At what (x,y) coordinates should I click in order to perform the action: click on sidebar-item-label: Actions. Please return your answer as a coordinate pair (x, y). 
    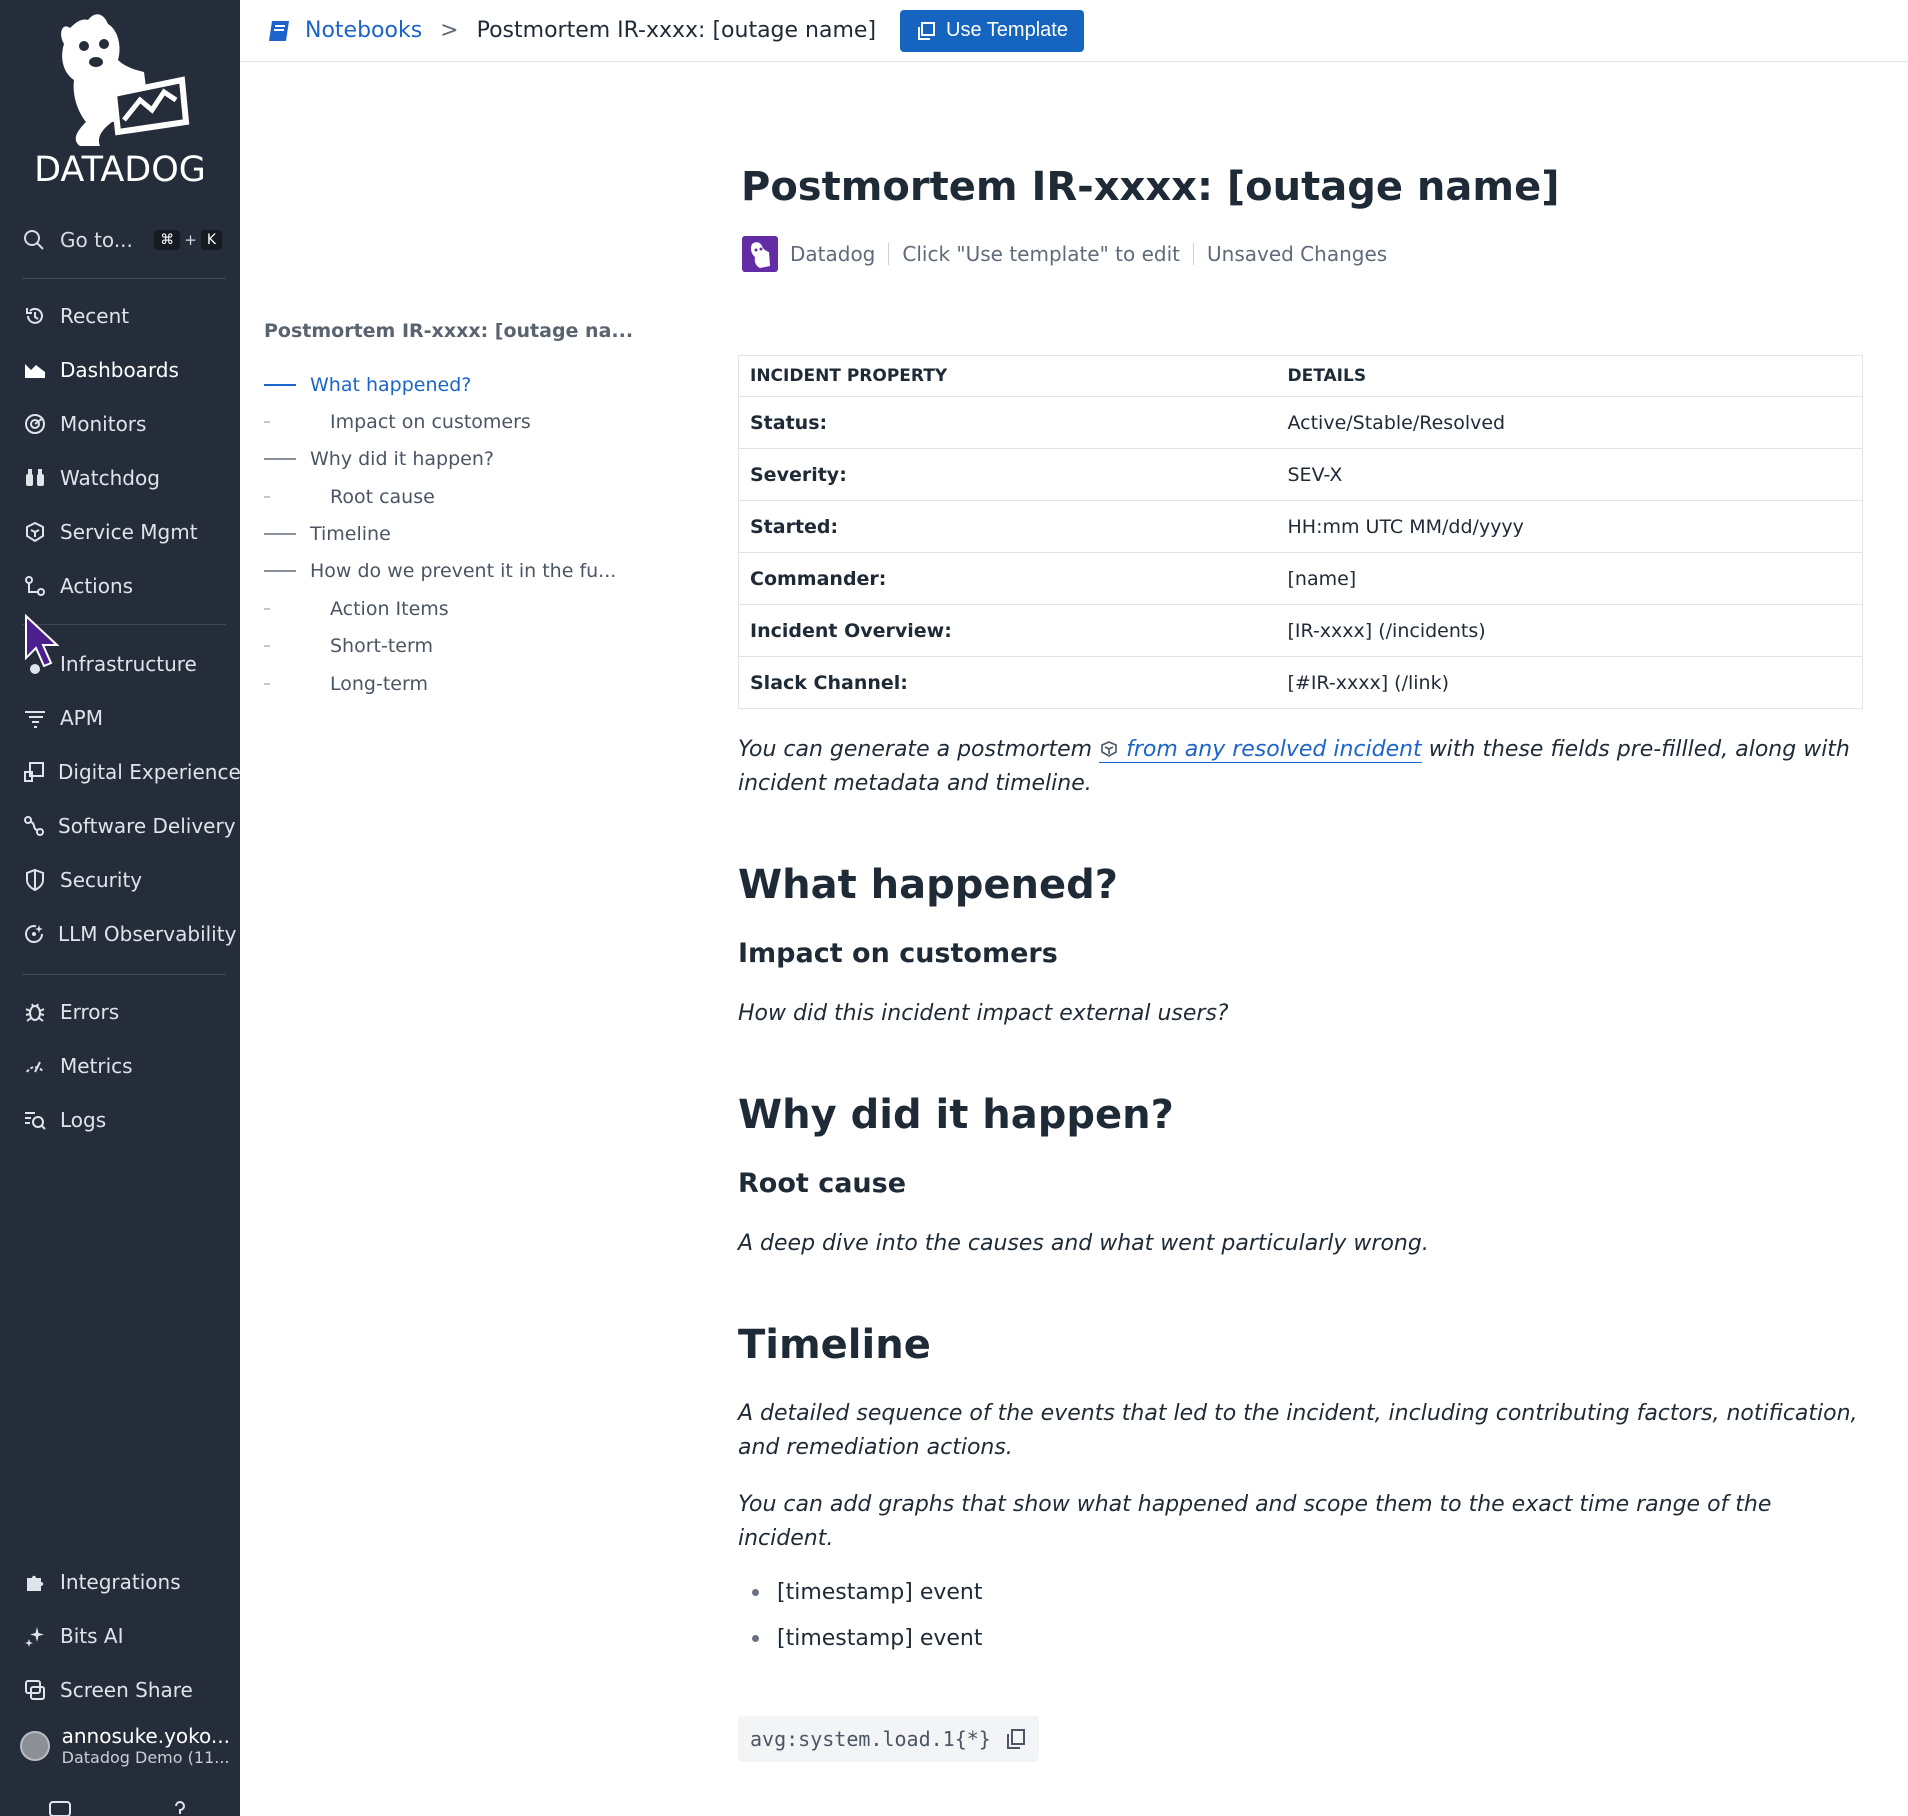
    Looking at the image, I should click on (97, 586).